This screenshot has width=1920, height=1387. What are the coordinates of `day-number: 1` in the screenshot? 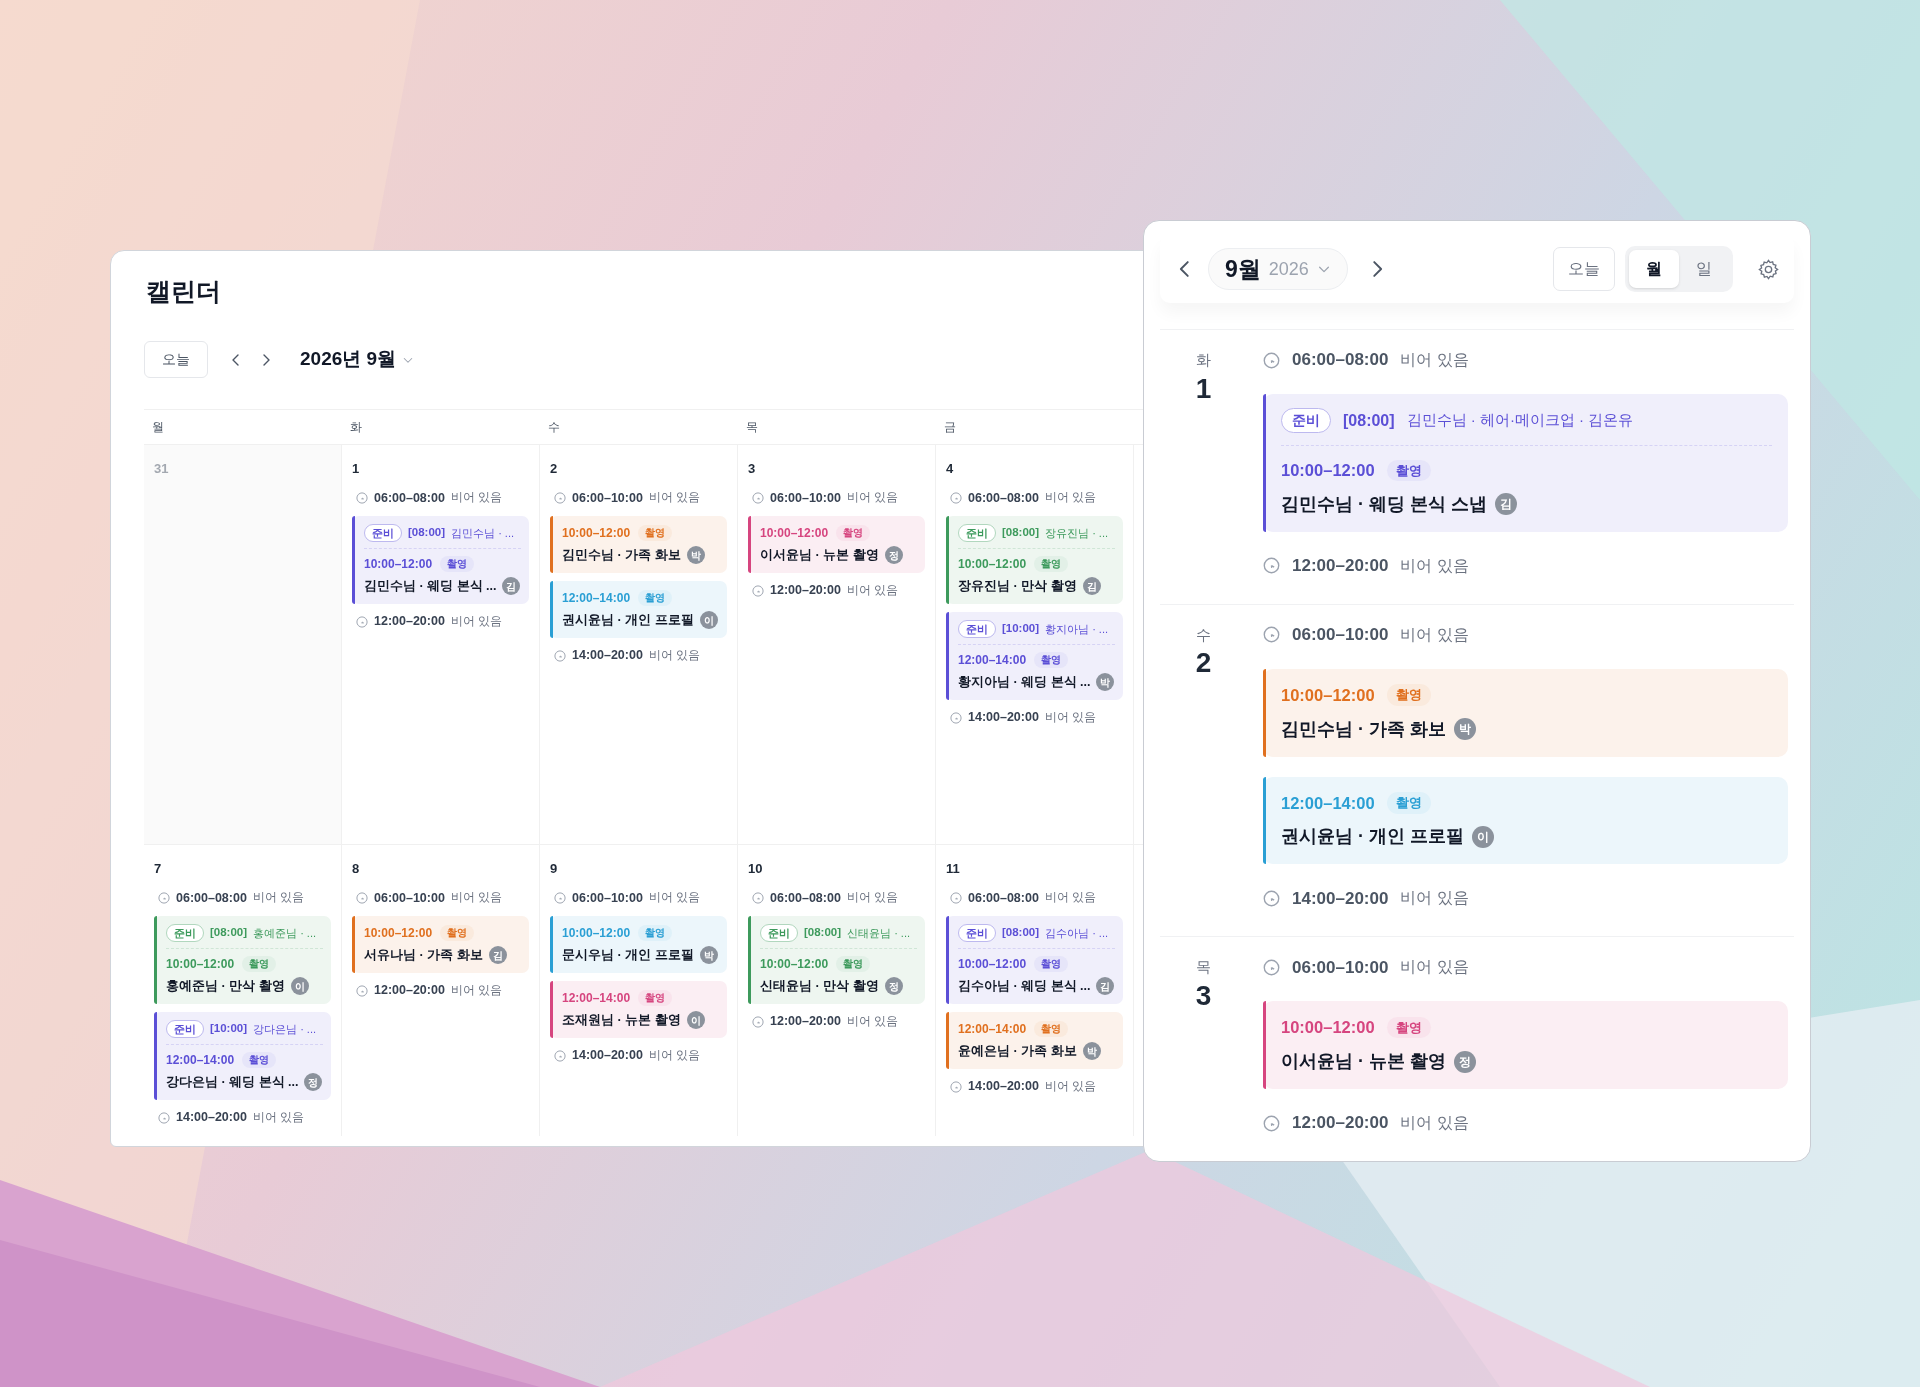 It's located at (356, 468).